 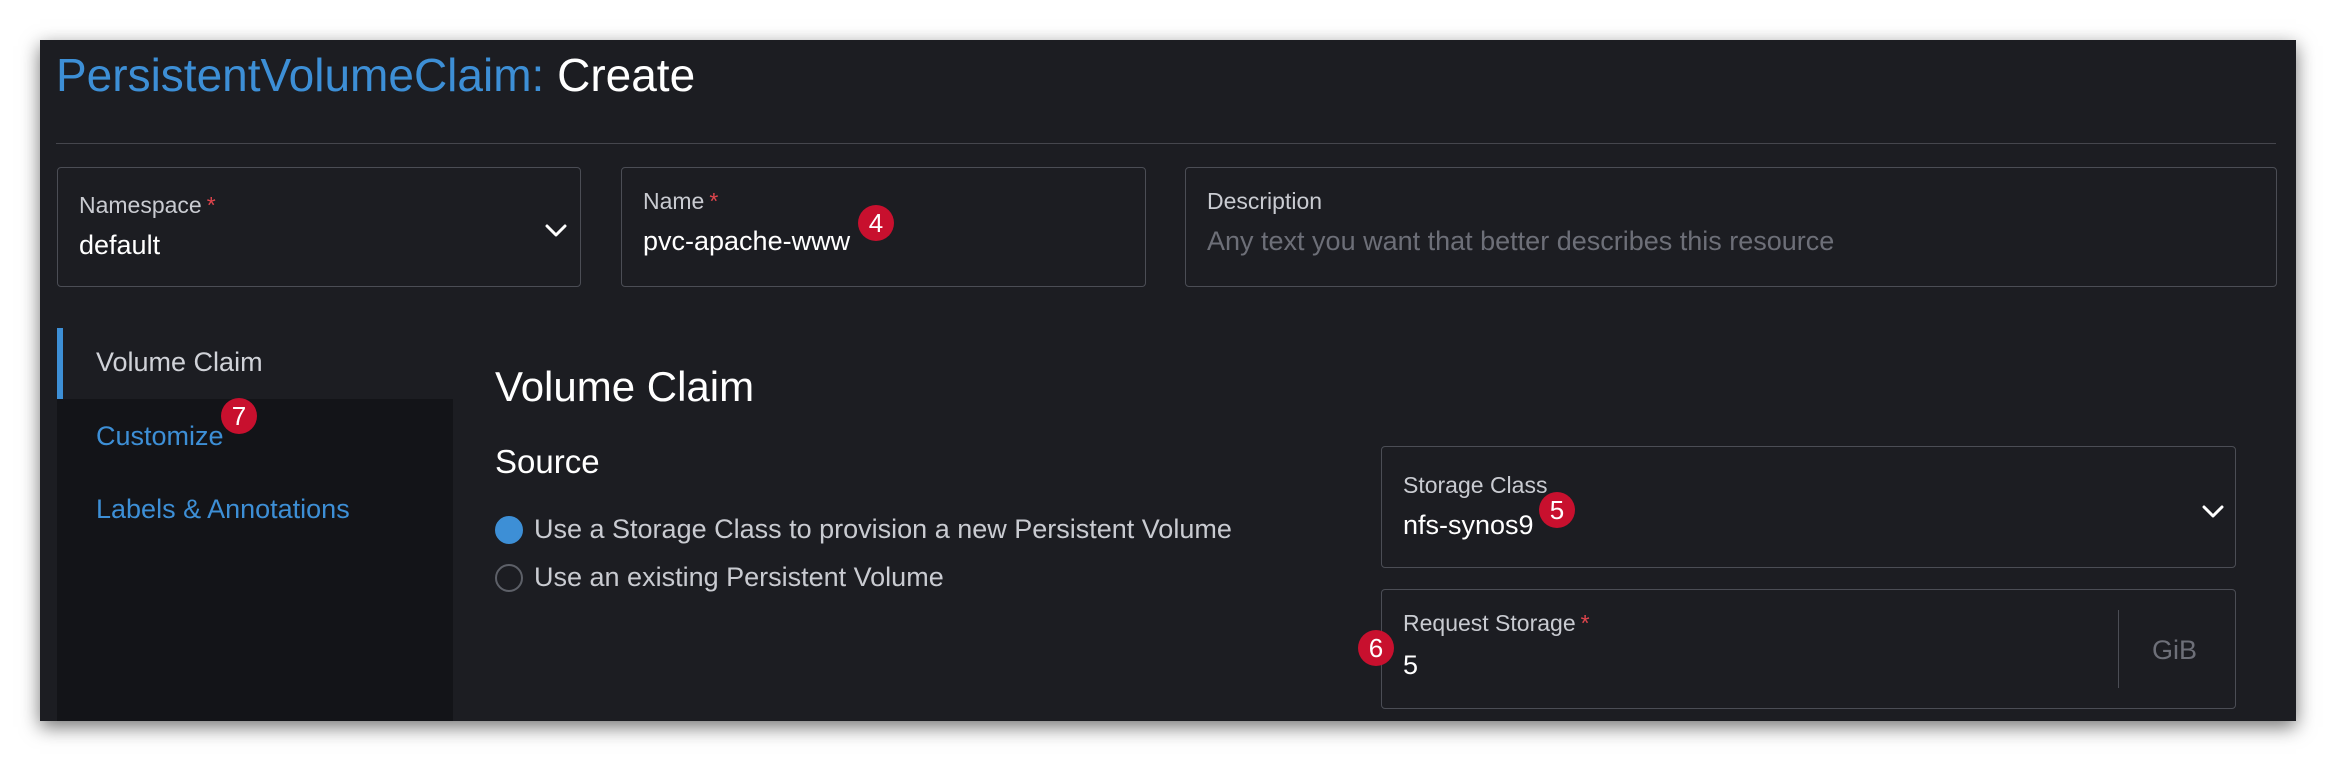 I want to click on header-divider, so click(x=1166, y=143).